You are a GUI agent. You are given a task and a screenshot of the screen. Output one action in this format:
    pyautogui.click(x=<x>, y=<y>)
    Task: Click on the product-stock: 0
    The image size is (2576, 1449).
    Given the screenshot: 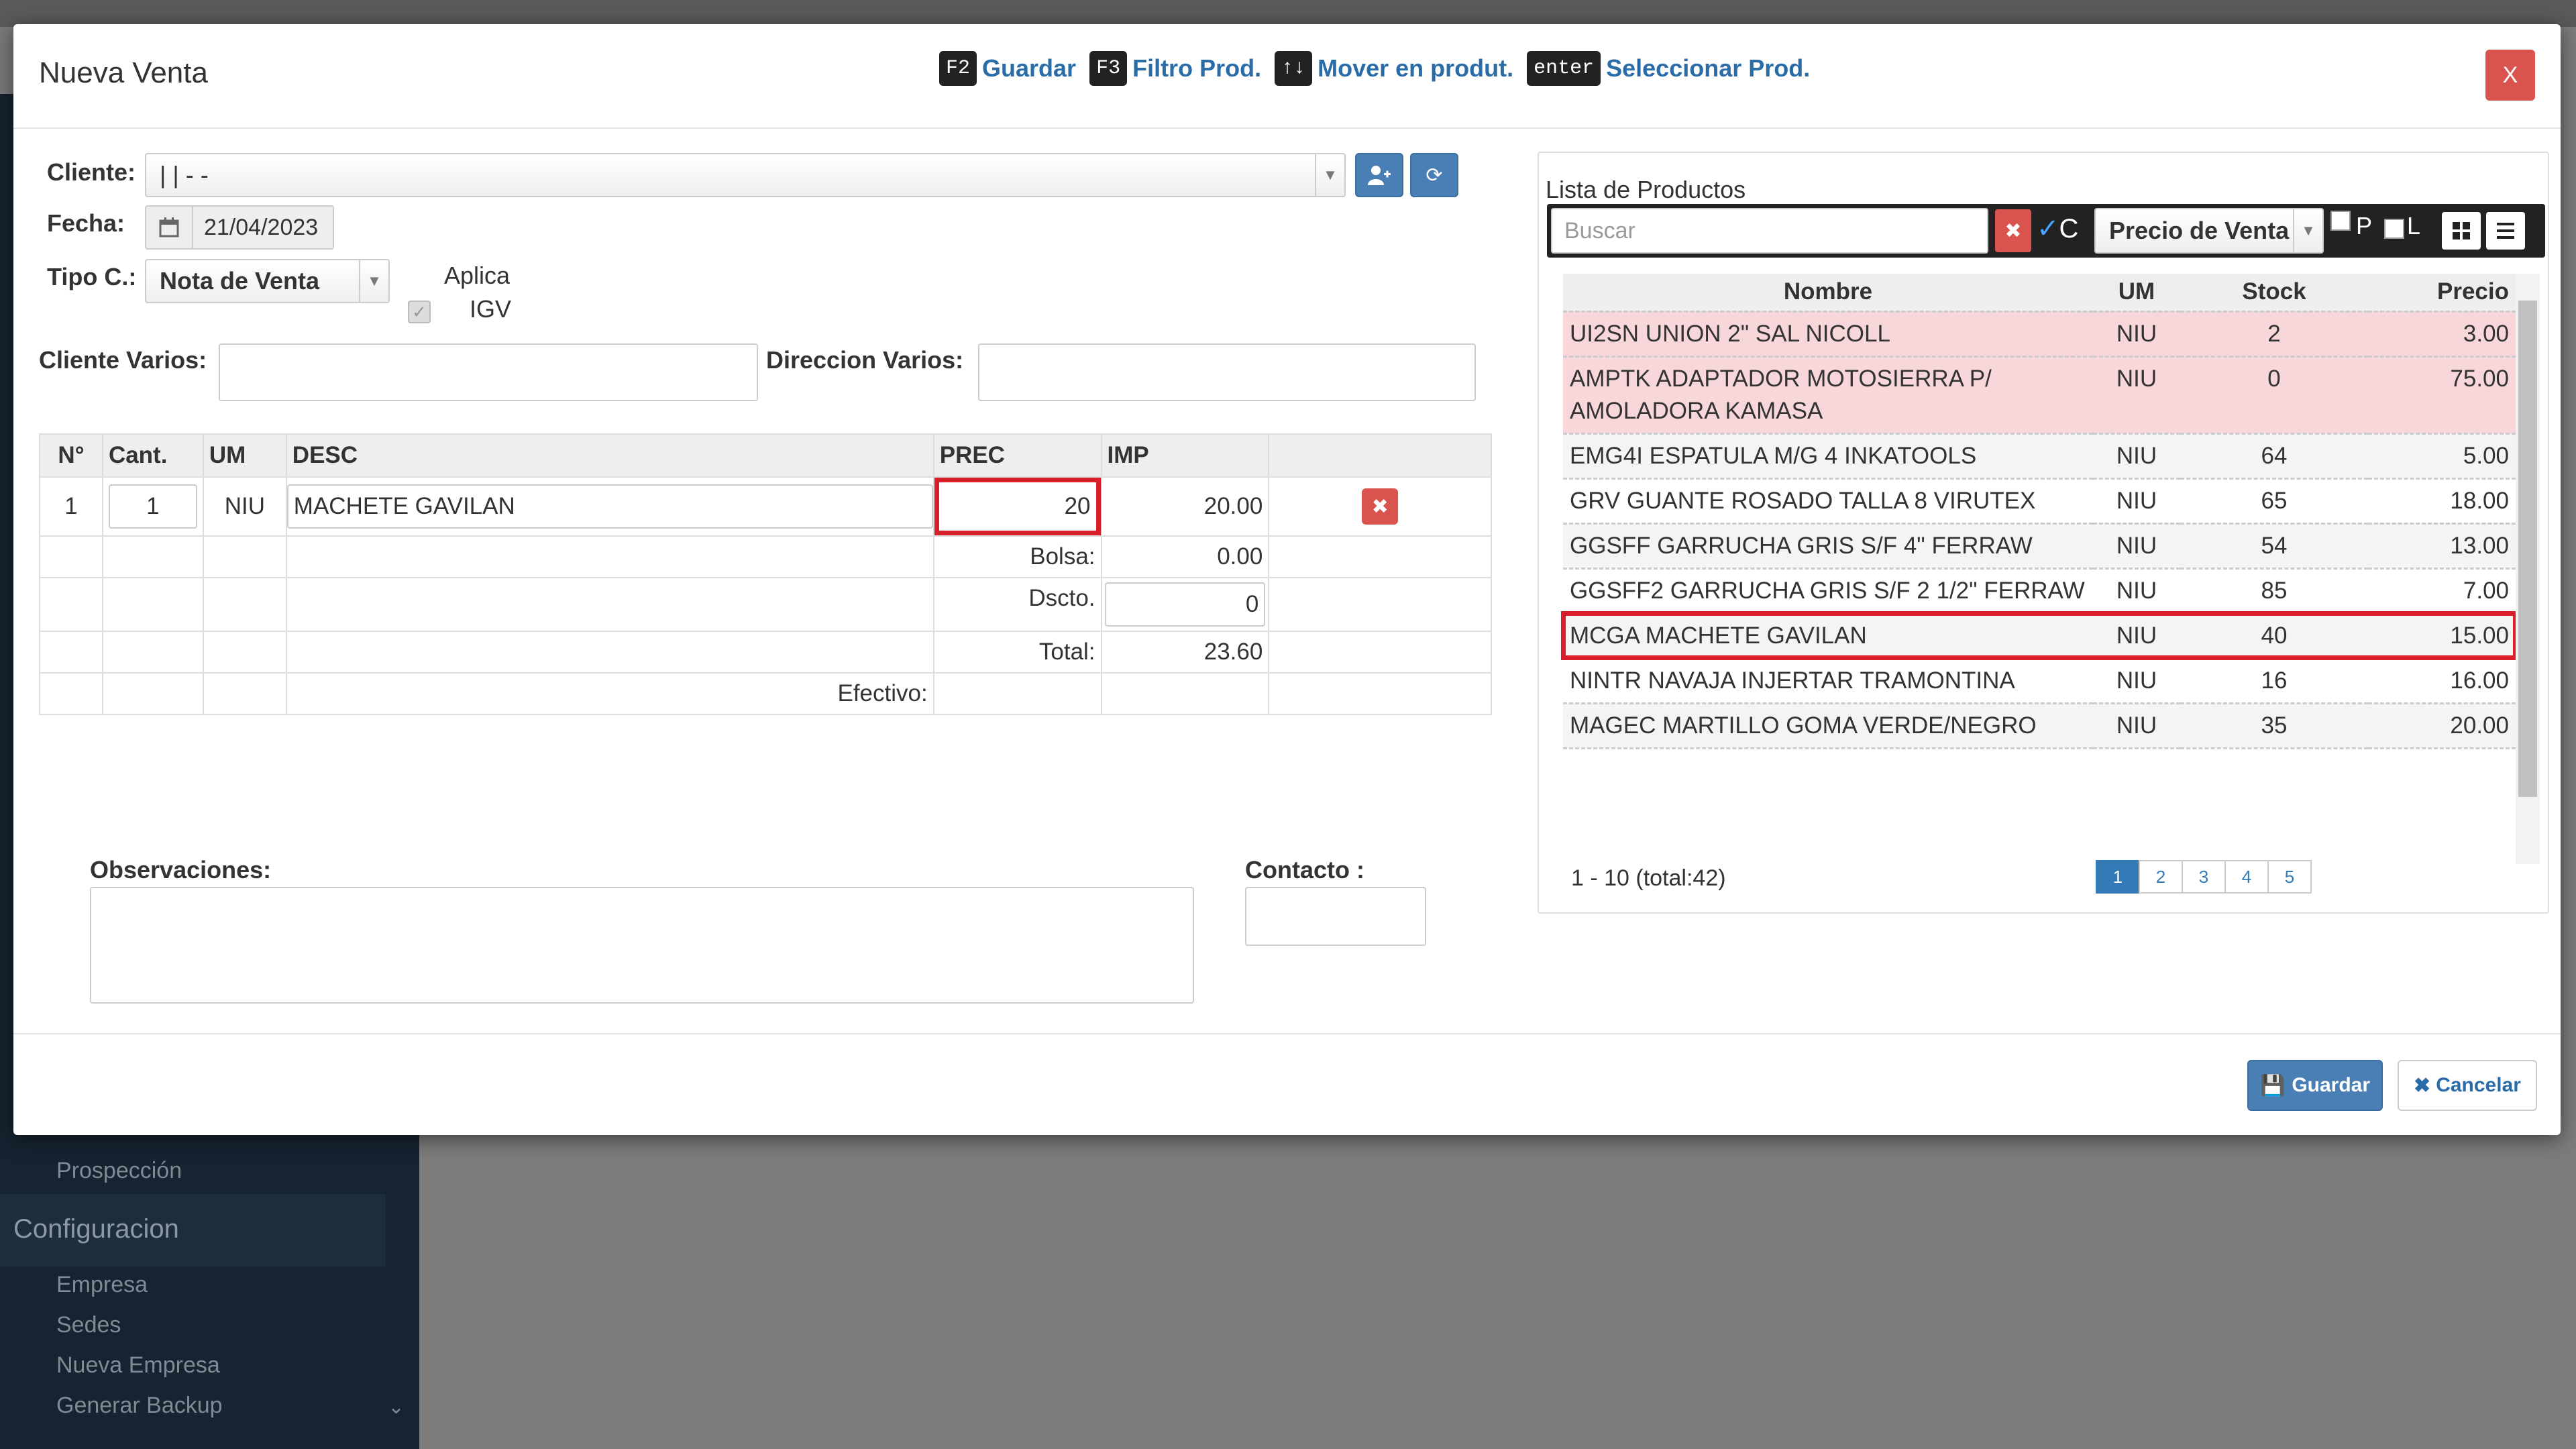 What is the action you would take?
    pyautogui.click(x=2274, y=395)
    